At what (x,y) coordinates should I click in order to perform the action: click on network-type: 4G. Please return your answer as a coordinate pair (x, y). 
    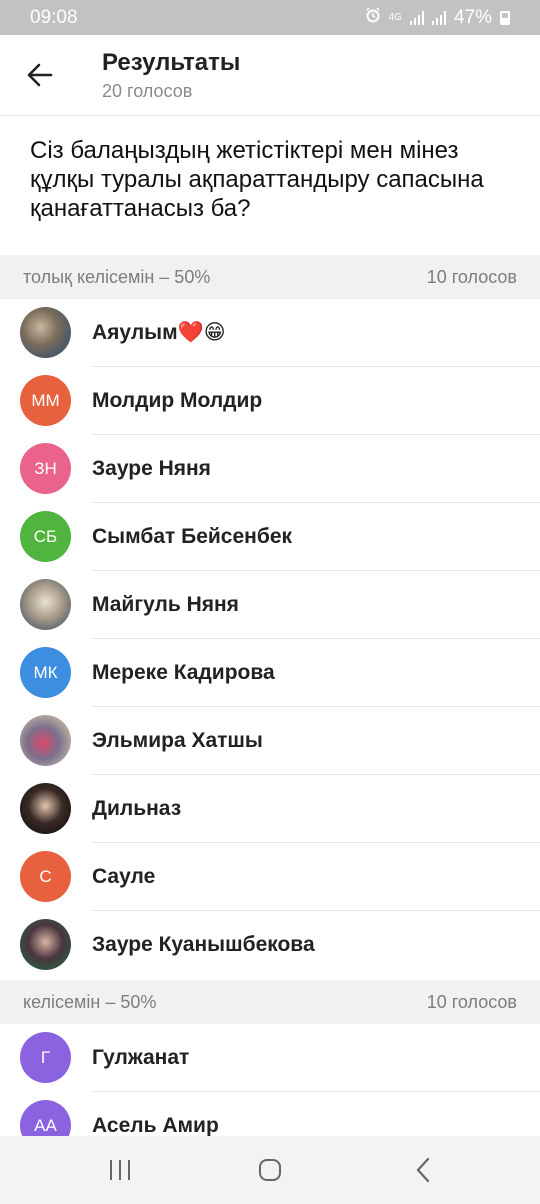
    Looking at the image, I should click on (395, 17).